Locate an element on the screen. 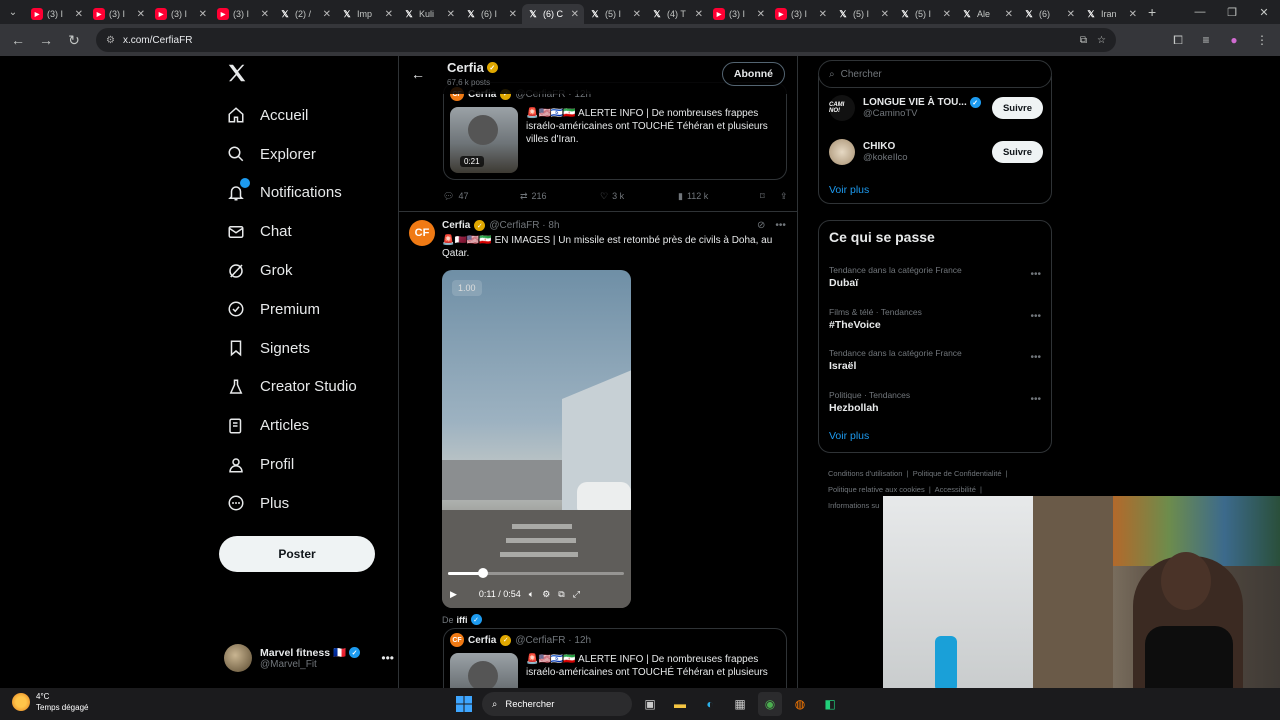 This screenshot has width=1280, height=720. video-thumbnail: 0:21 is located at coordinates (484, 140).